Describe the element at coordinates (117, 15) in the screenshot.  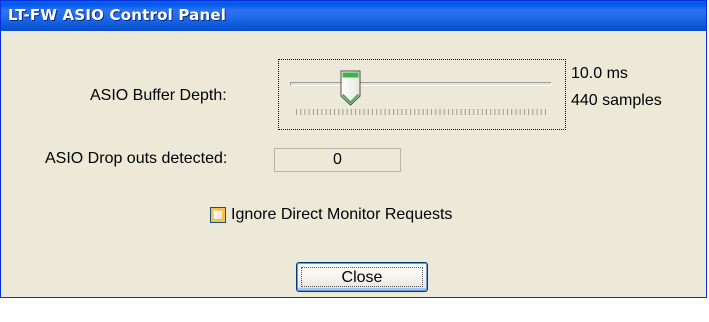
I see `window-title: LT-FW ASIO Control Panel` at that location.